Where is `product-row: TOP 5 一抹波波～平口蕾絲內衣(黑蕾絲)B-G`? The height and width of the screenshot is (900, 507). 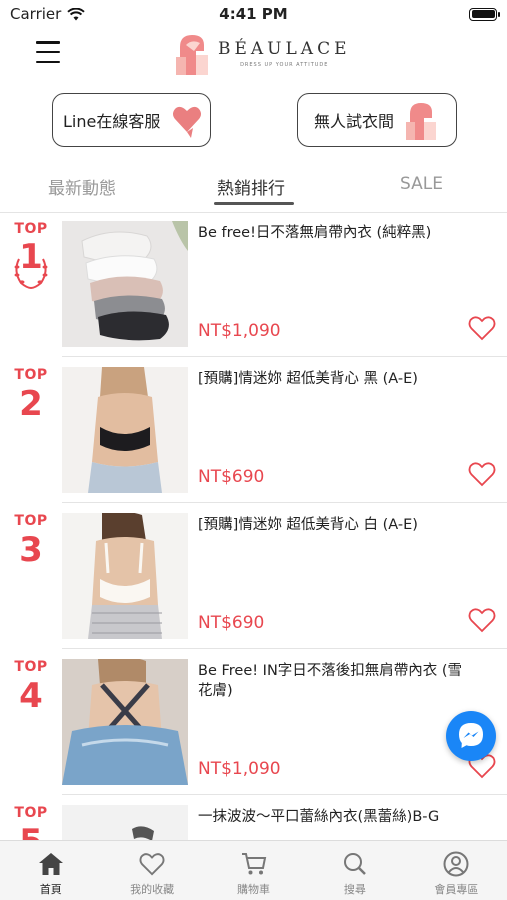 product-row: TOP 5 一抹波波～平口蕾絲內衣(黑蕾絲)B-G is located at coordinates (253, 818).